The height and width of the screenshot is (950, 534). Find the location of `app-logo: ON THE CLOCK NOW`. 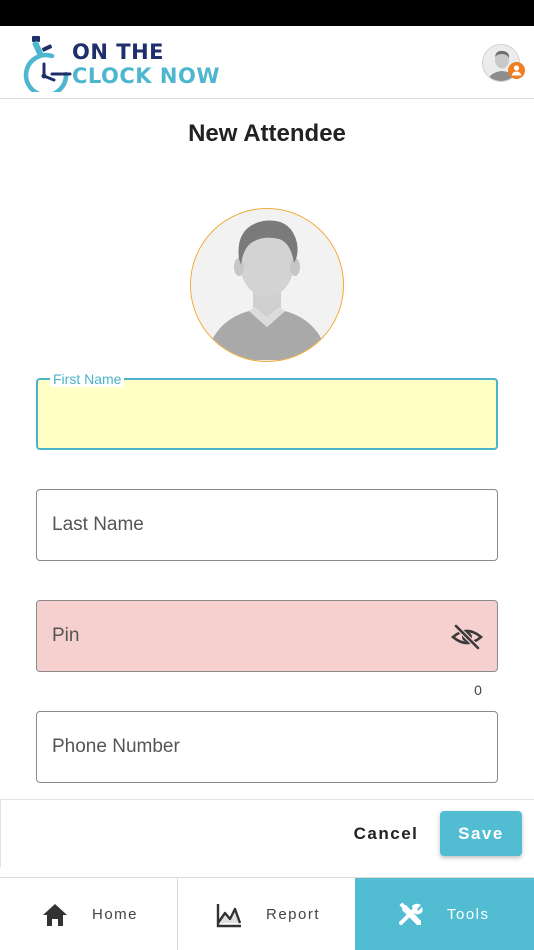

app-logo: ON THE CLOCK NOW is located at coordinates (127, 63).